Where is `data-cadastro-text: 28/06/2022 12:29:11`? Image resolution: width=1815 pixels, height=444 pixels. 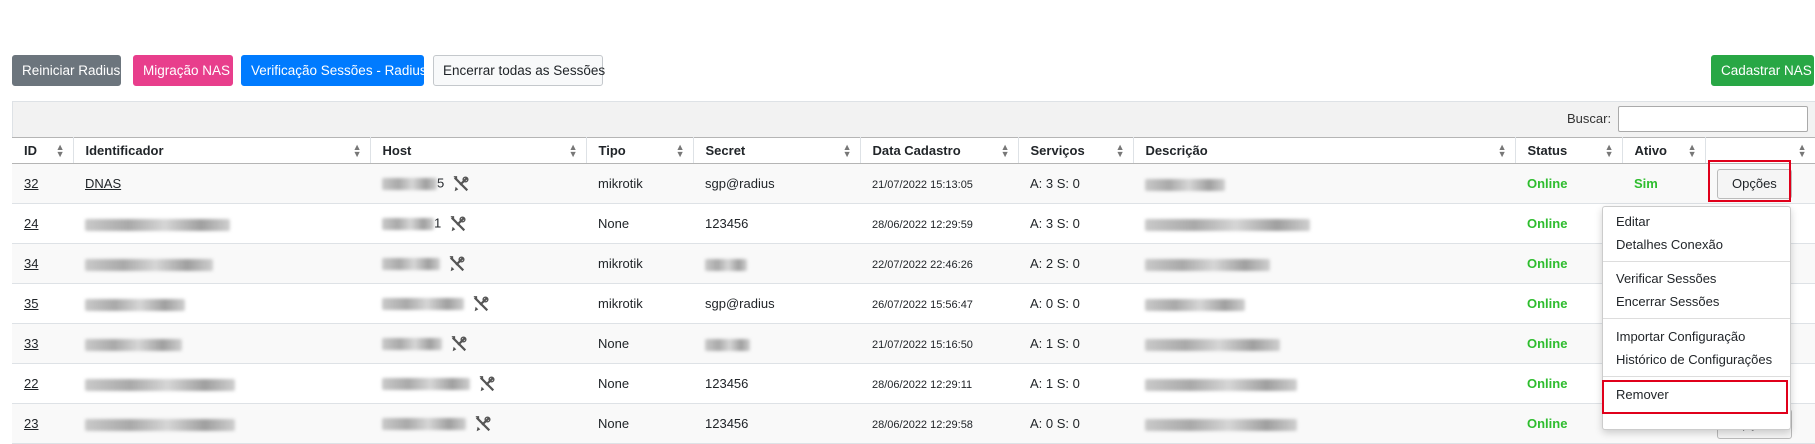
data-cadastro-text: 28/06/2022 12:29:11 is located at coordinates (922, 385).